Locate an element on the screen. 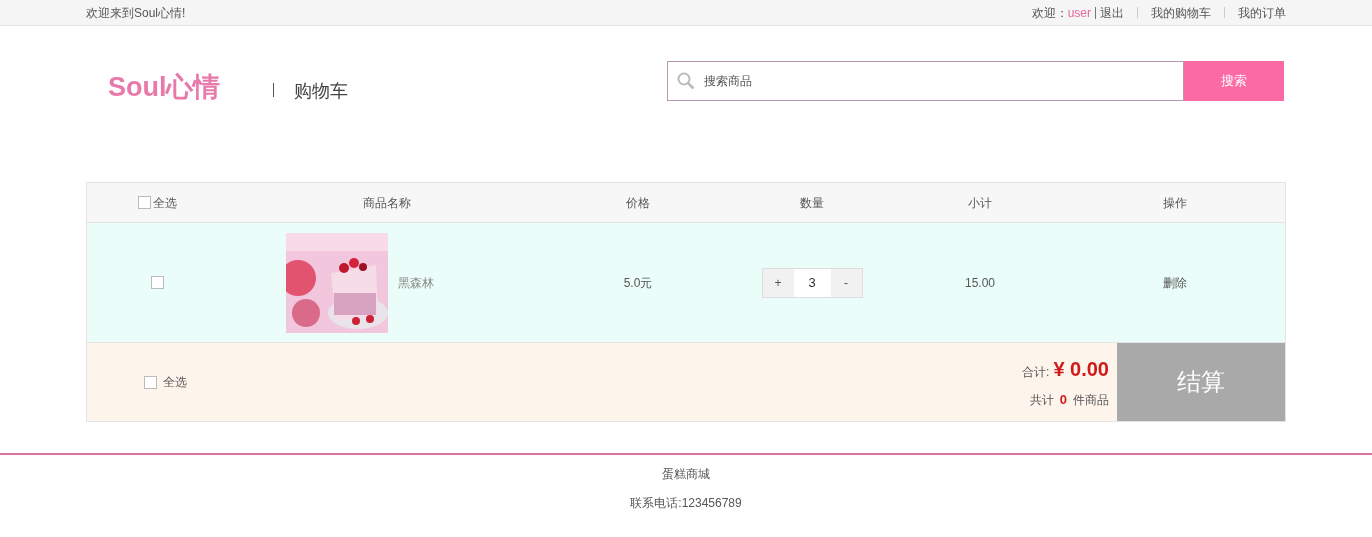 This screenshot has width=1372, height=537. page-title: 购物车 is located at coordinates (320, 91).